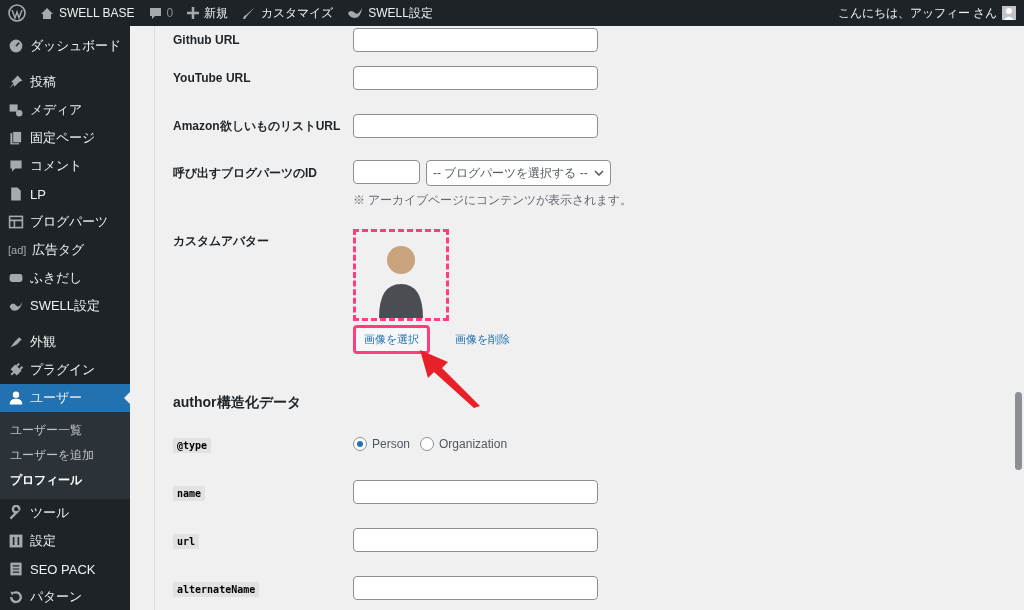  I want to click on swell-settings-link: SWELL設定, so click(390, 13).